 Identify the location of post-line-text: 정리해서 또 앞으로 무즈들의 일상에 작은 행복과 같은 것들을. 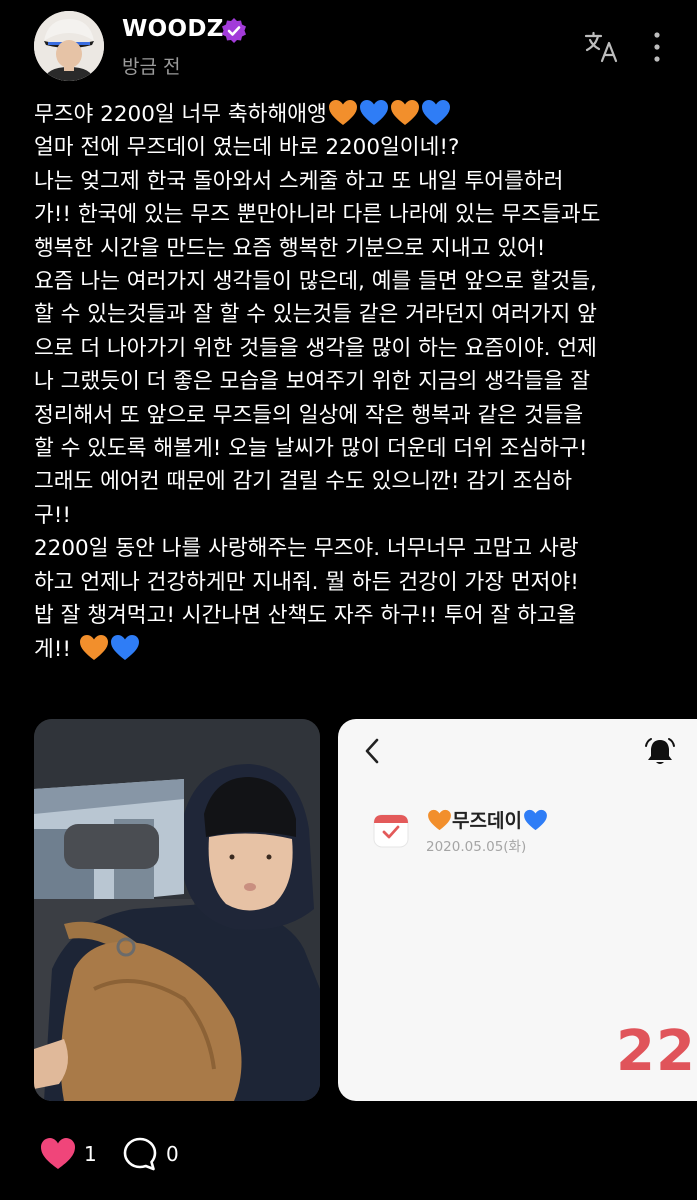
(309, 415).